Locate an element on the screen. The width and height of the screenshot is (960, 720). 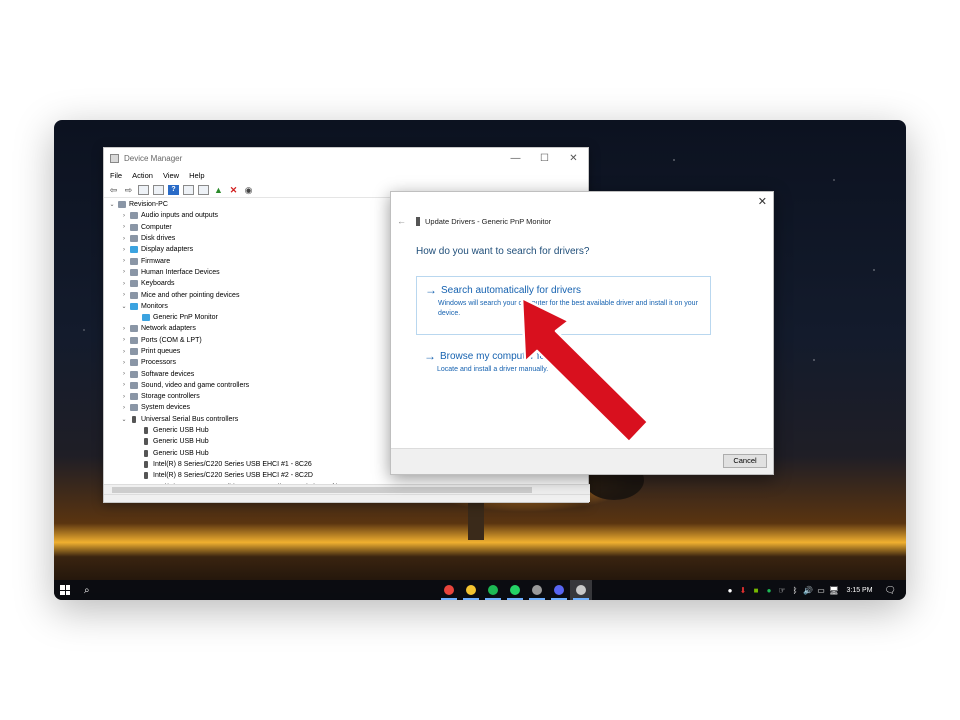
chrome-icon is located at coordinates (449, 590).